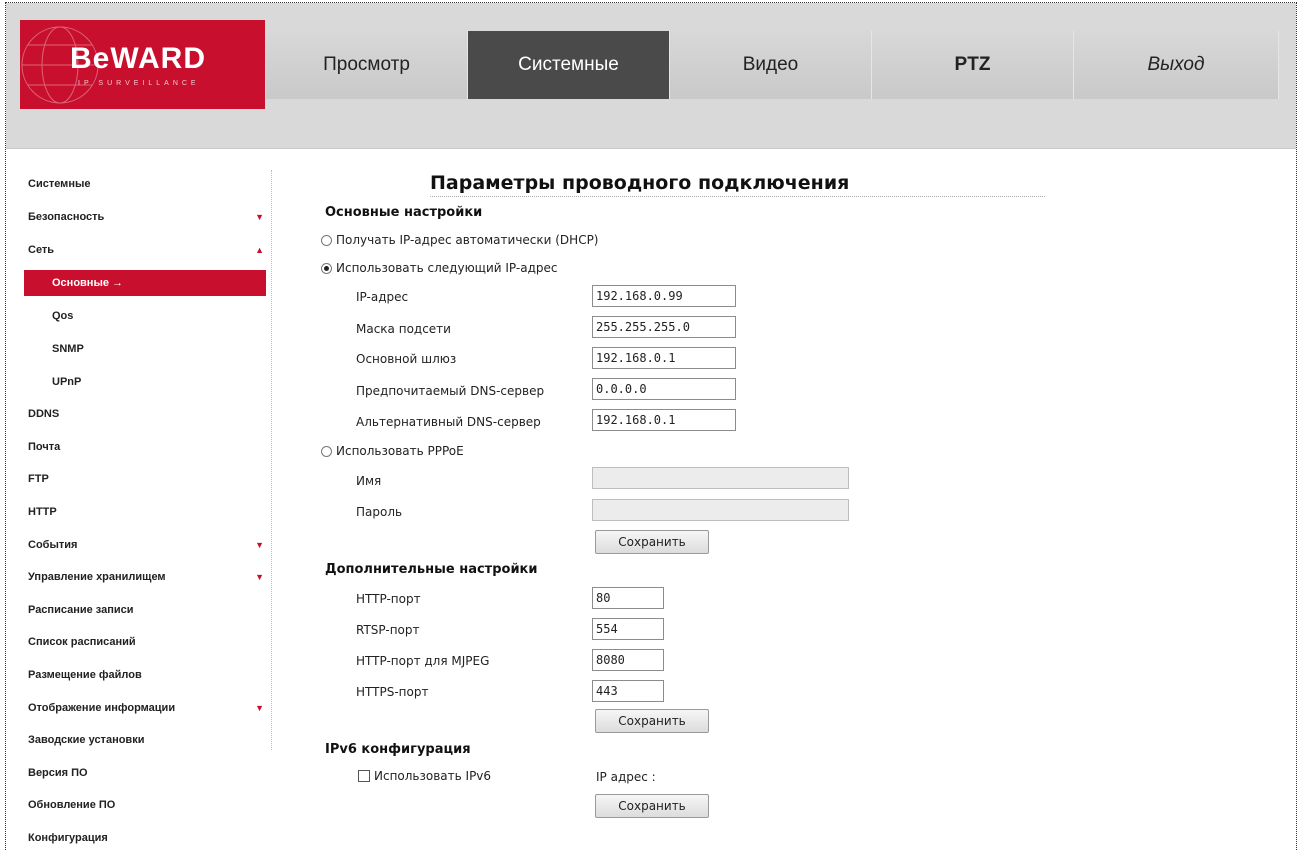 The image size is (1300, 850). What do you see at coordinates (259, 250) in the screenshot?
I see `collapse-arrow-icon: ▲` at bounding box center [259, 250].